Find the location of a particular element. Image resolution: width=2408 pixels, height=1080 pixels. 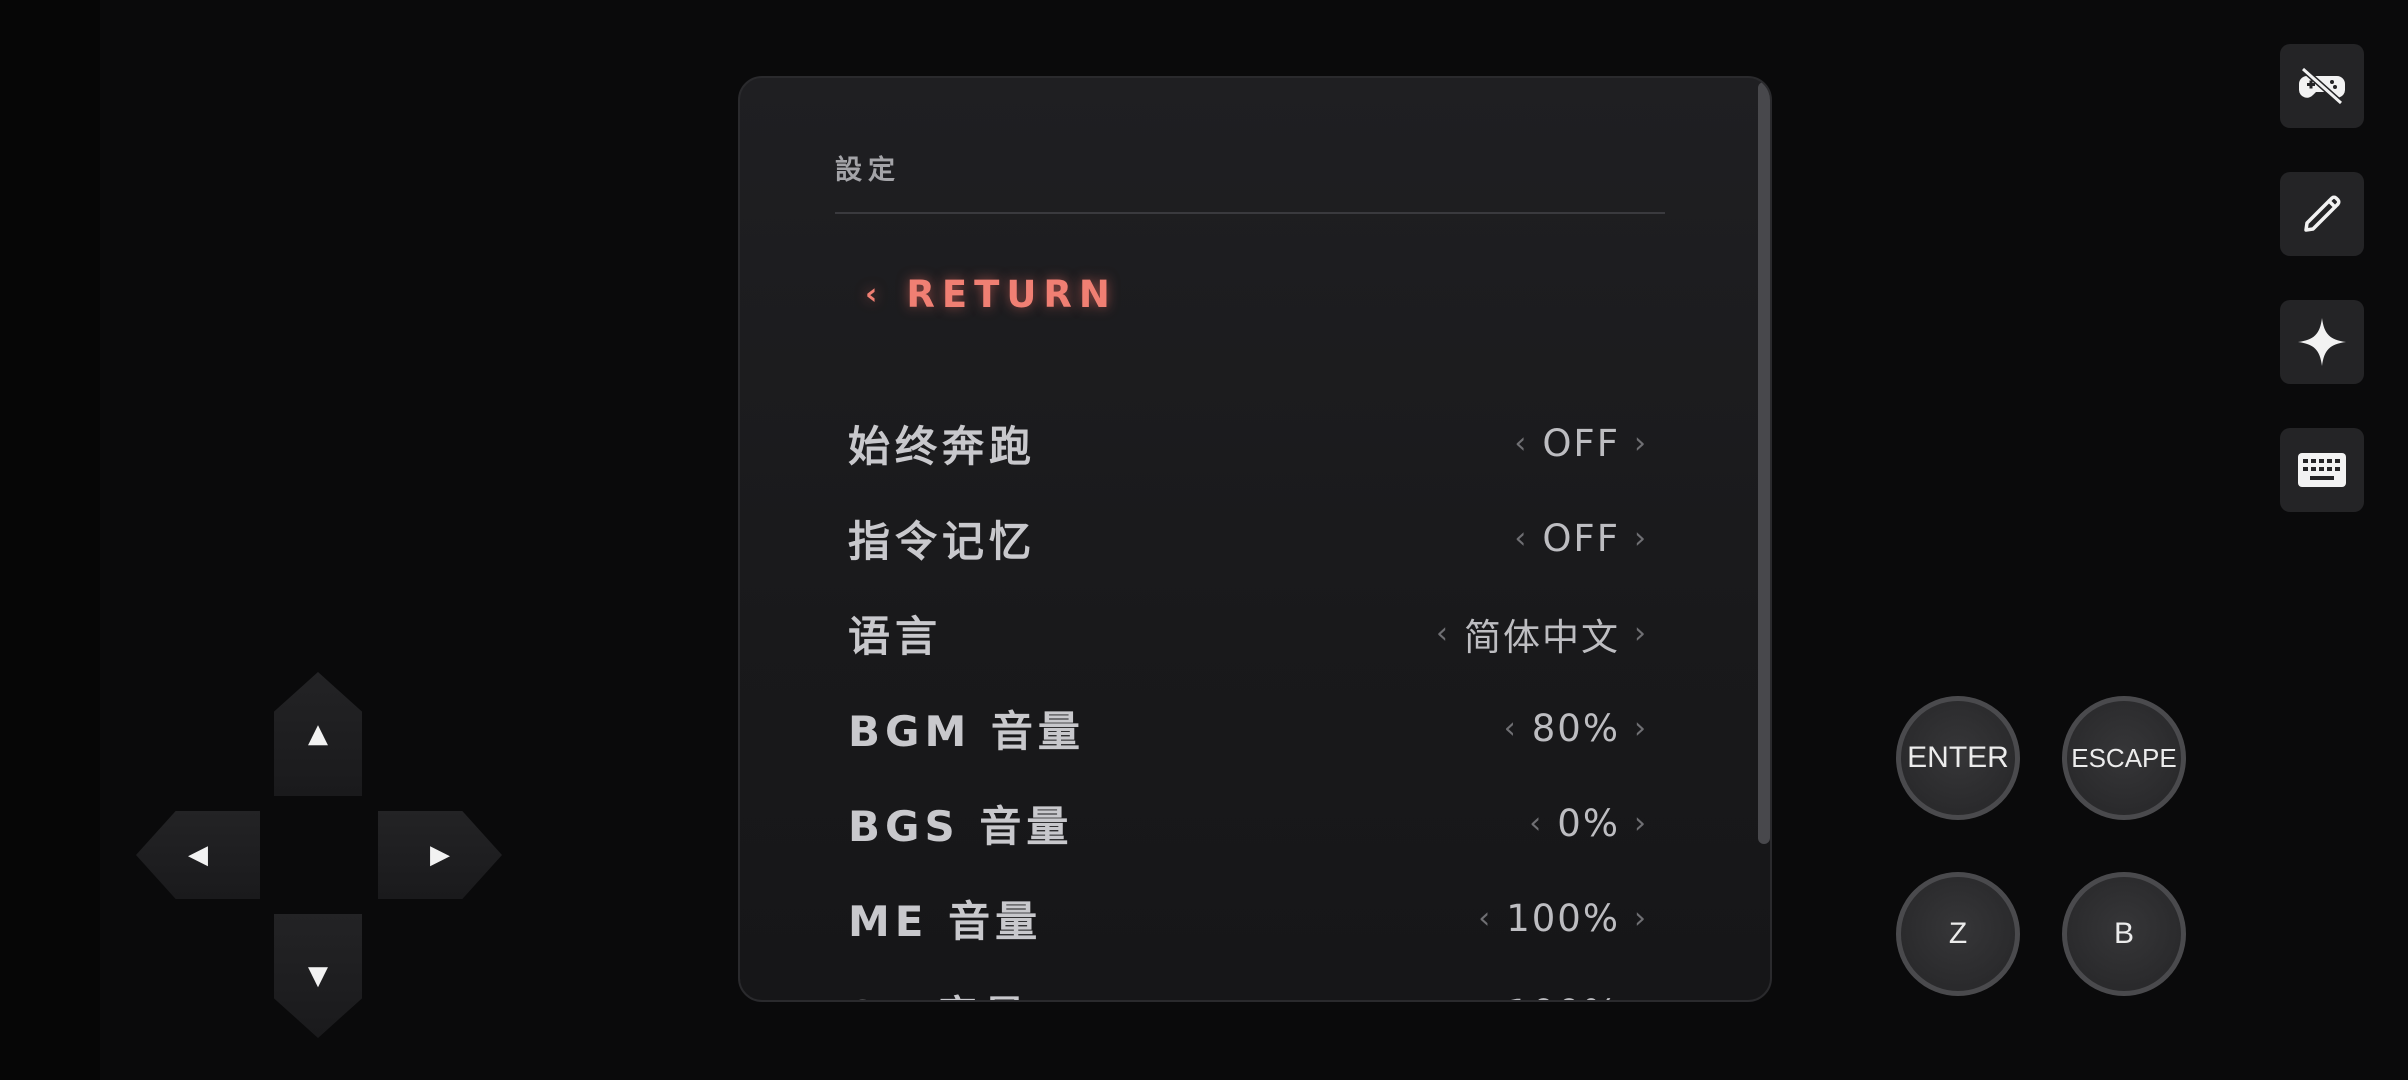

keyboard-icon is located at coordinates (2322, 470).